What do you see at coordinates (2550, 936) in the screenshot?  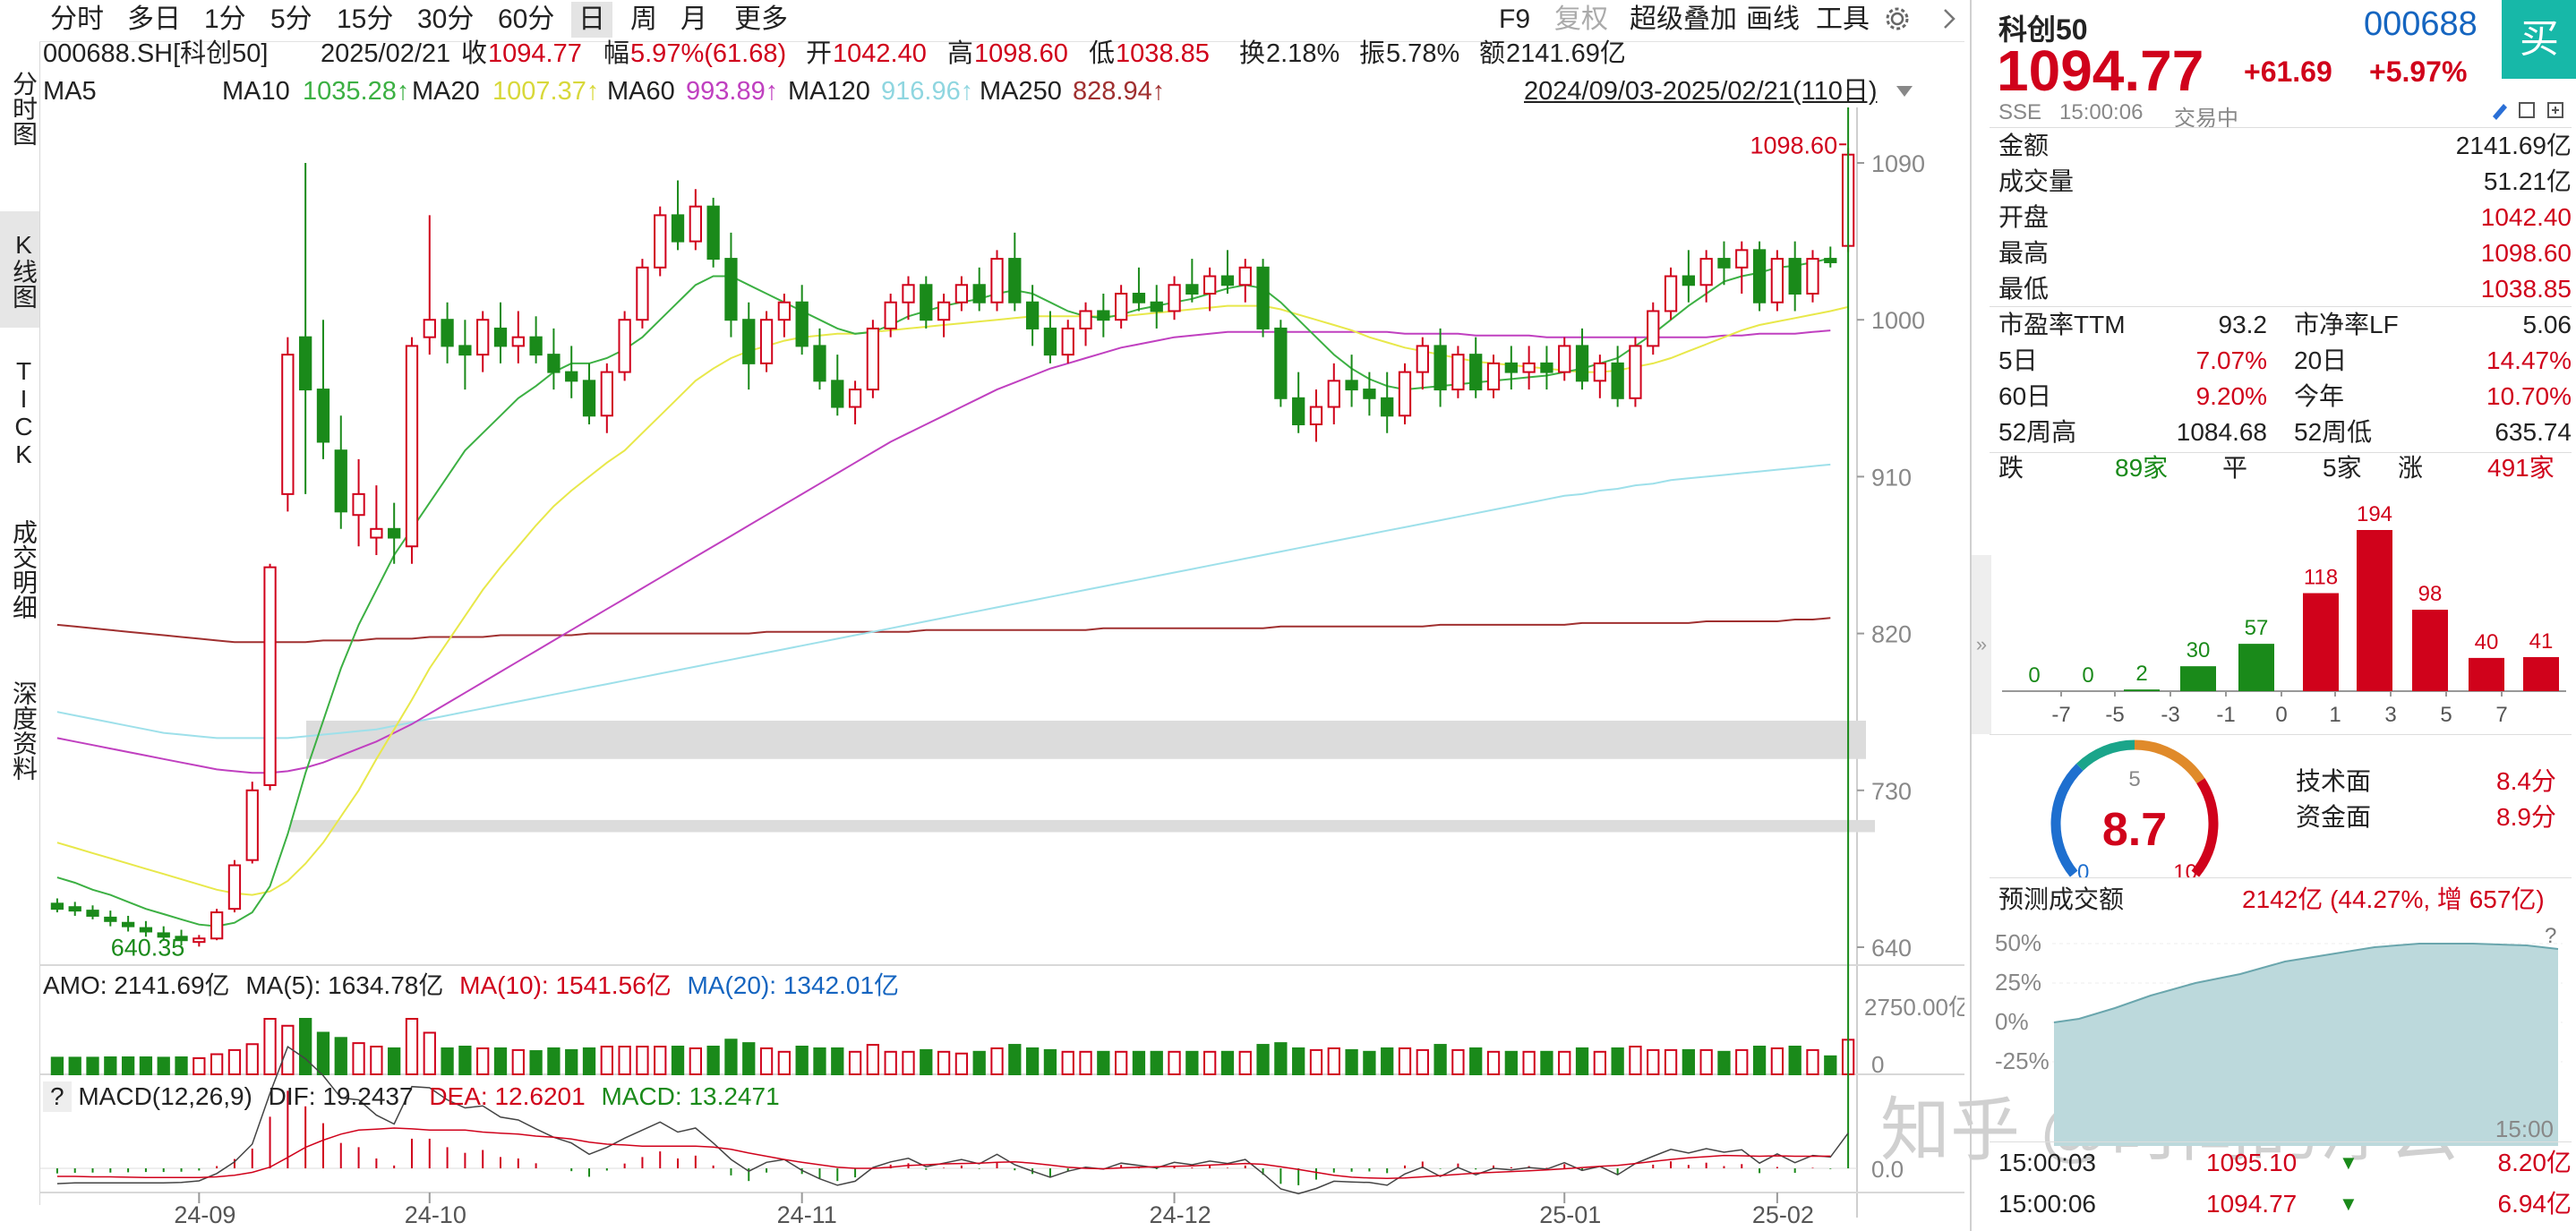 I see `forecast-help-icon: ?` at bounding box center [2550, 936].